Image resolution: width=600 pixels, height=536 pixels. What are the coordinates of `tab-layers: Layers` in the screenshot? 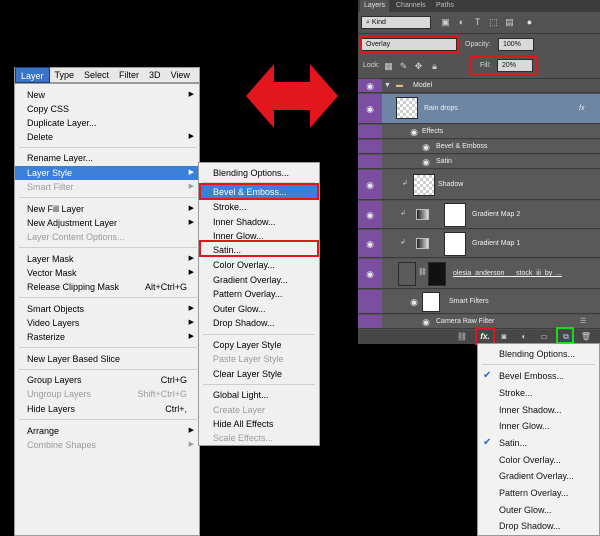 It's located at (375, 6).